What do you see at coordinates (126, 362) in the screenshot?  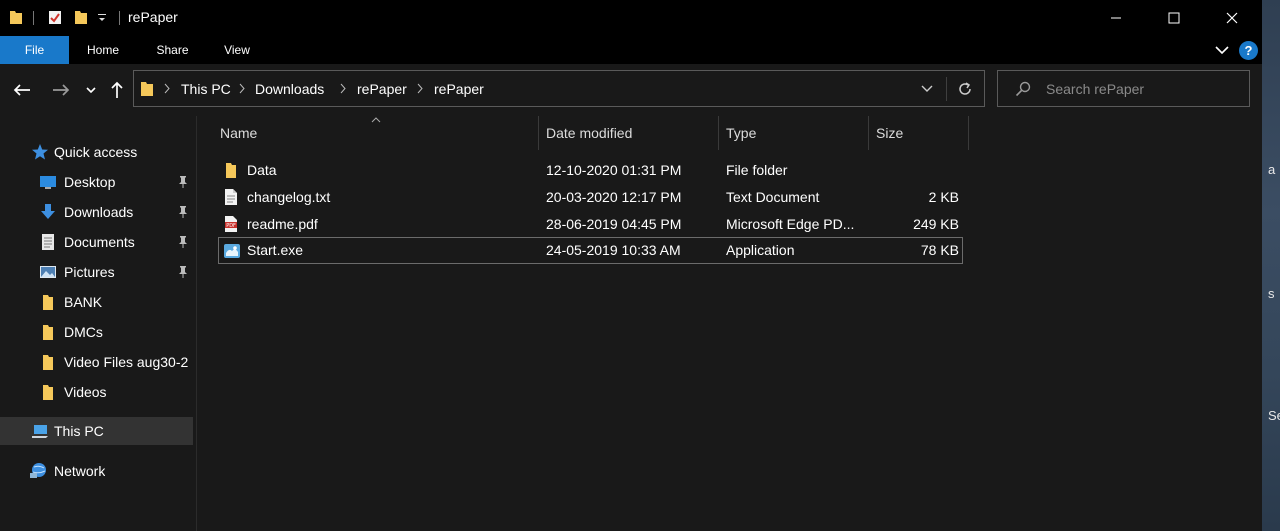 I see `sidebar-item-label: Video Files aug30-2` at bounding box center [126, 362].